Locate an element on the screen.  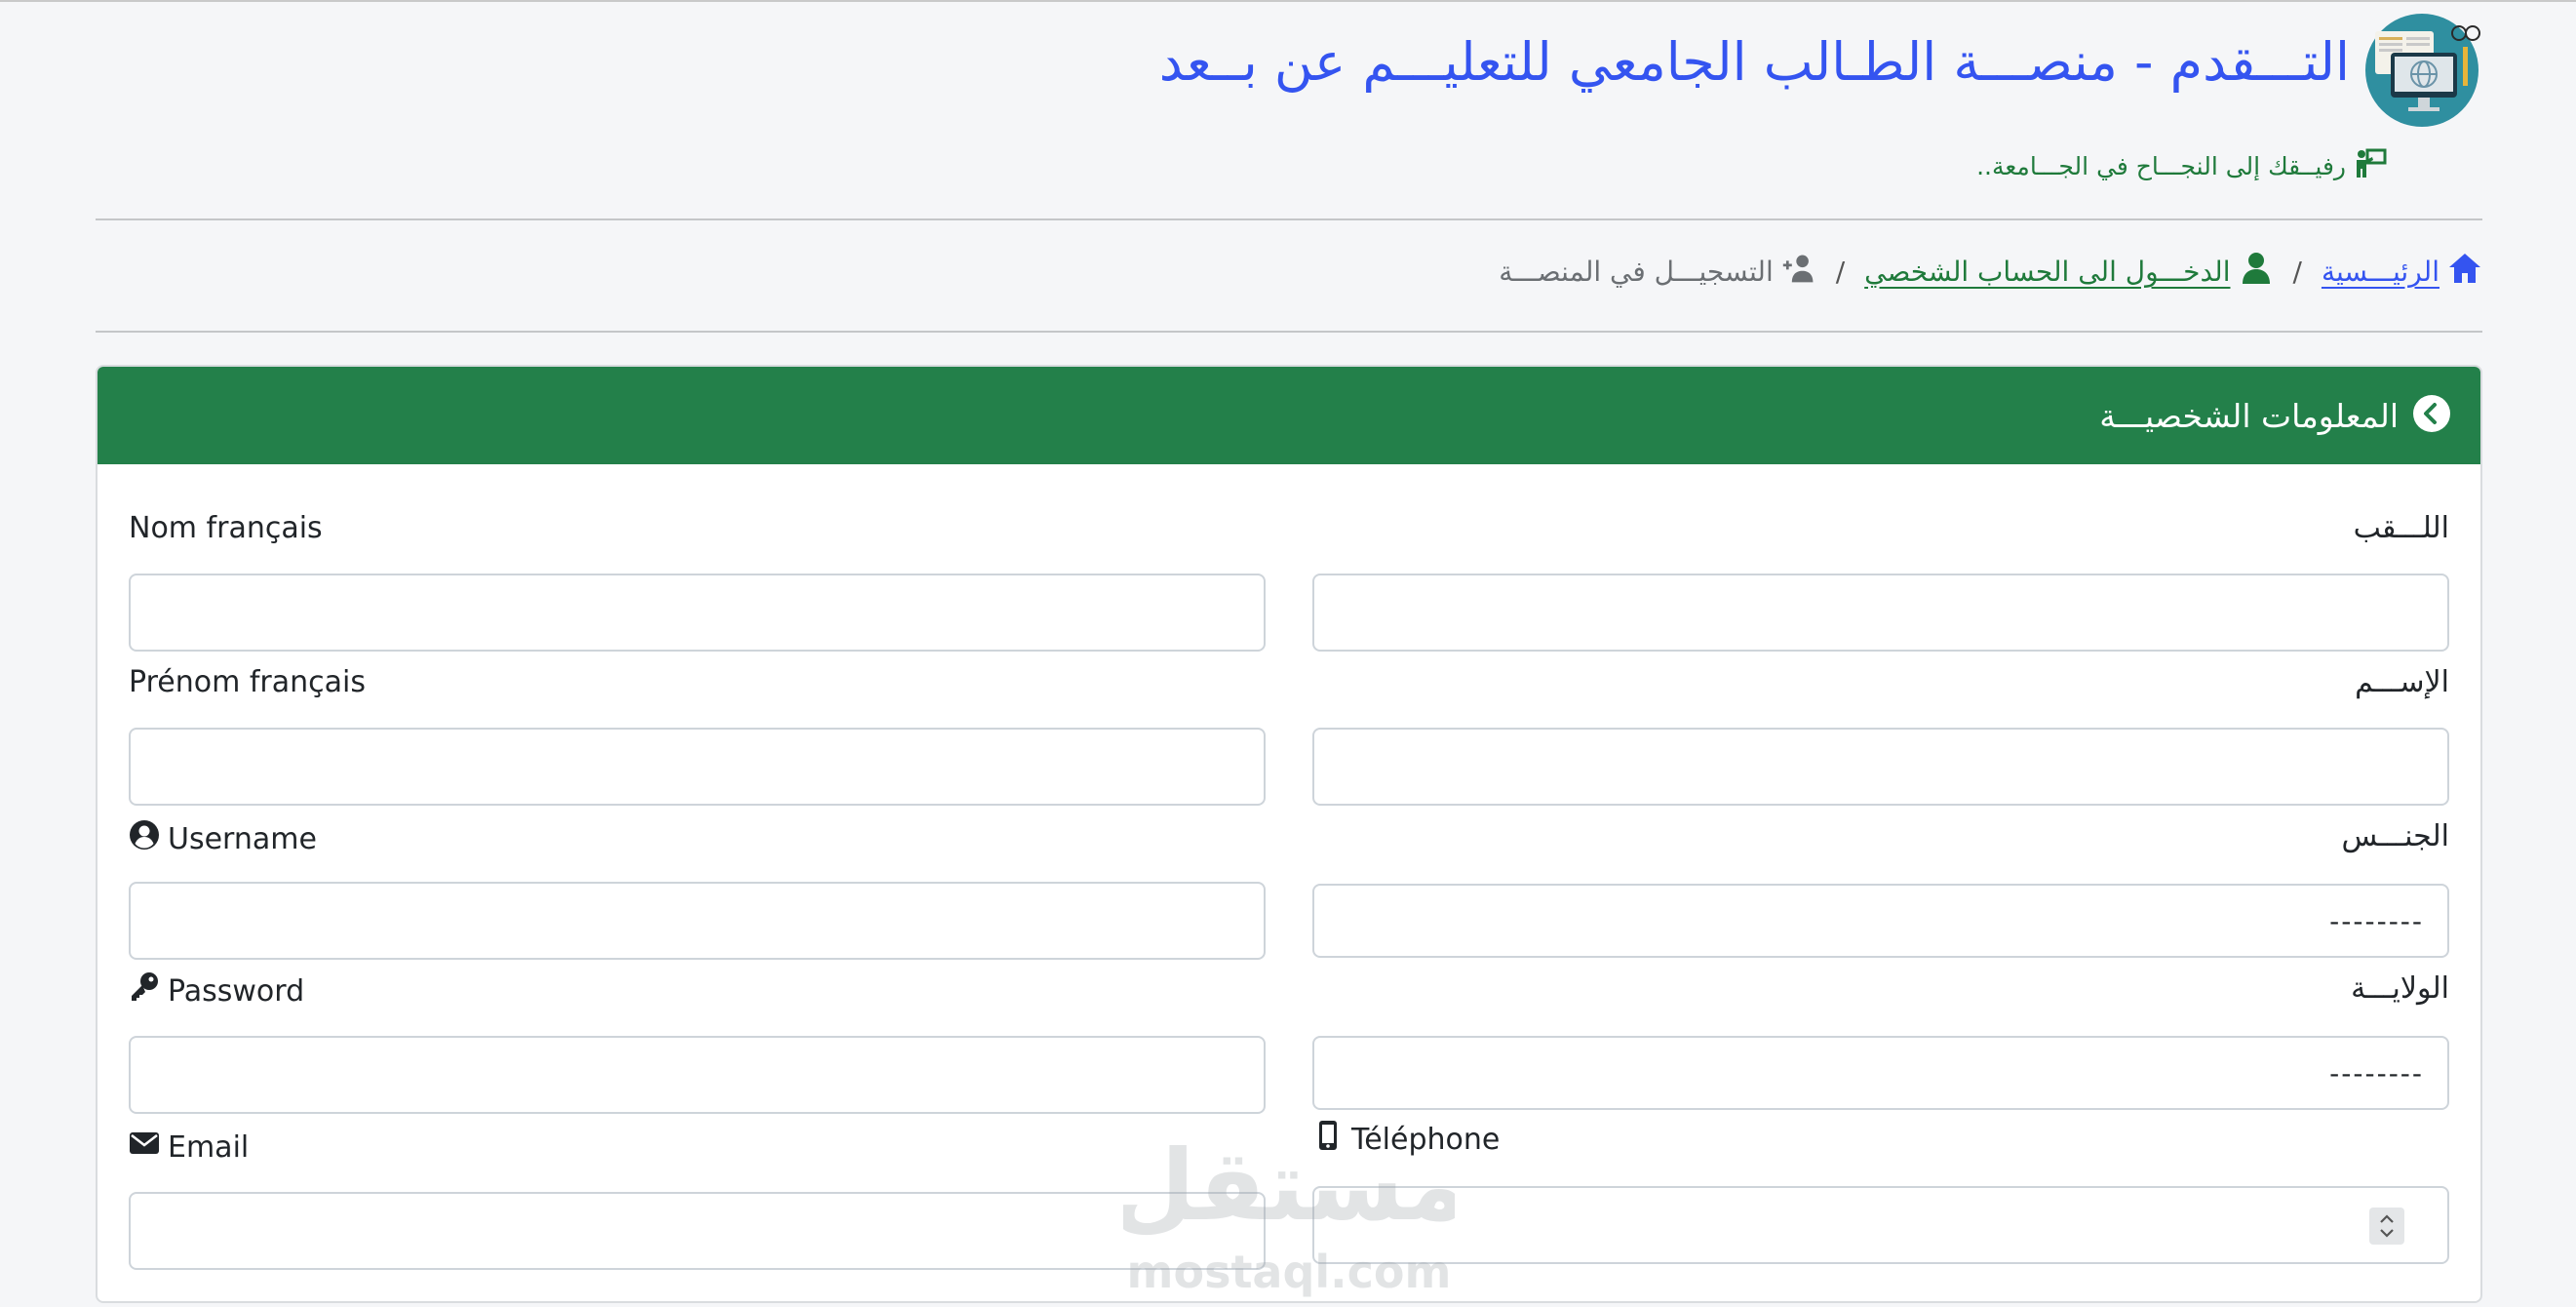
prenom-francais-input is located at coordinates (697, 767).